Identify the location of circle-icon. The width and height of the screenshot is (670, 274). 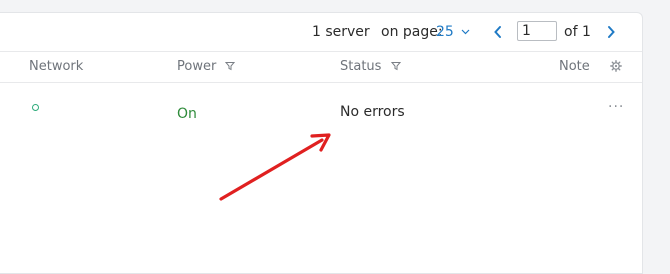
(35, 107).